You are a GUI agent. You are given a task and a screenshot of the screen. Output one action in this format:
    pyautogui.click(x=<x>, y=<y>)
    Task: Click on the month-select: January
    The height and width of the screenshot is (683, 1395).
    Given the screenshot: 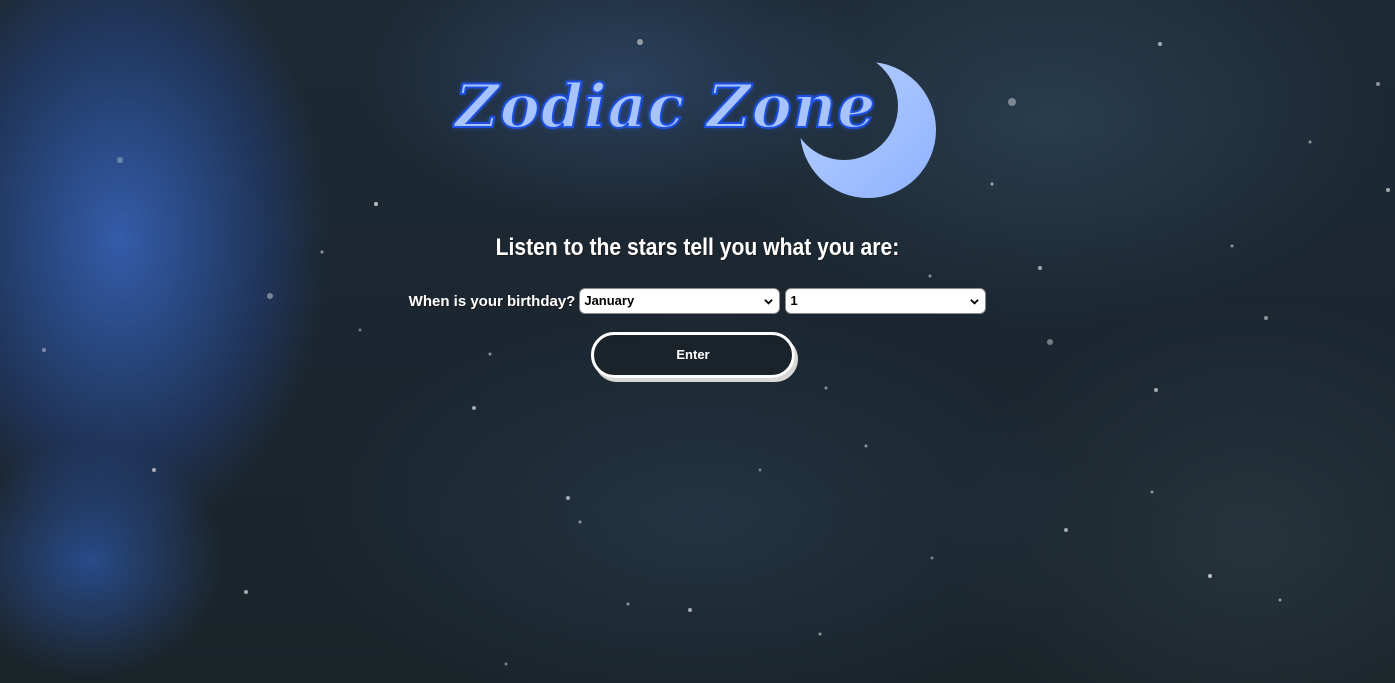 What is the action you would take?
    pyautogui.click(x=680, y=301)
    